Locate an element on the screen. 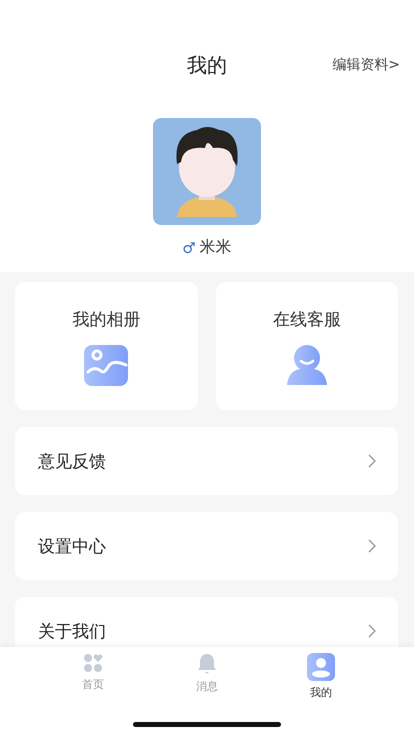 Image resolution: width=414 pixels, height=736 pixels. feature-card: 我的相册 is located at coordinates (106, 346).